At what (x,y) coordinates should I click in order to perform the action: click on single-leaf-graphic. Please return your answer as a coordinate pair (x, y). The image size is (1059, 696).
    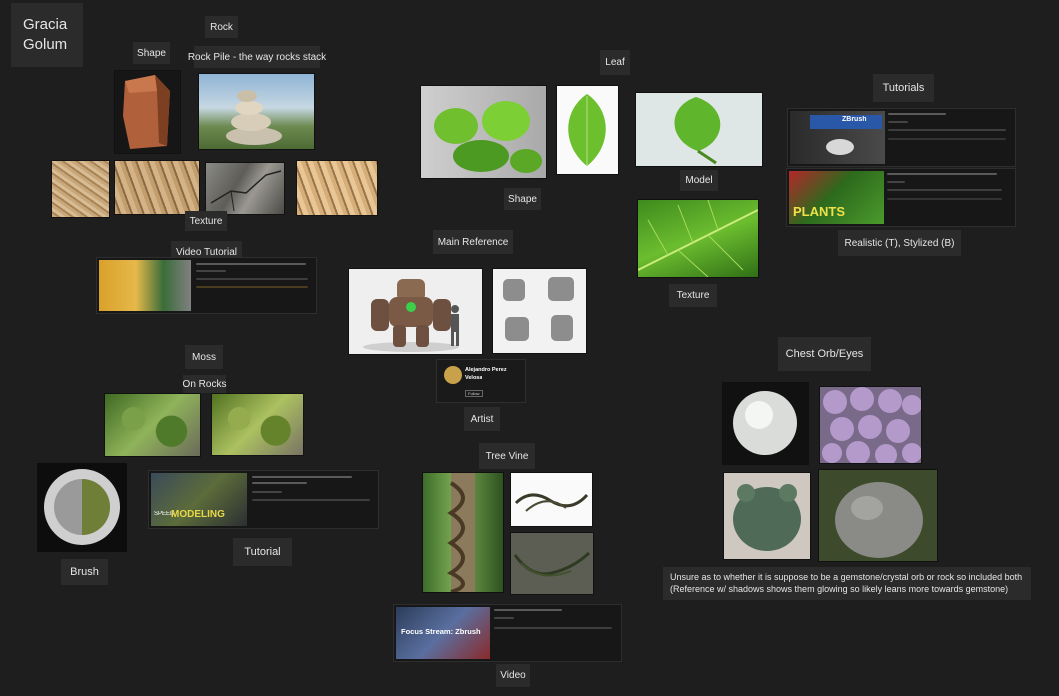
    Looking at the image, I should click on (587, 130).